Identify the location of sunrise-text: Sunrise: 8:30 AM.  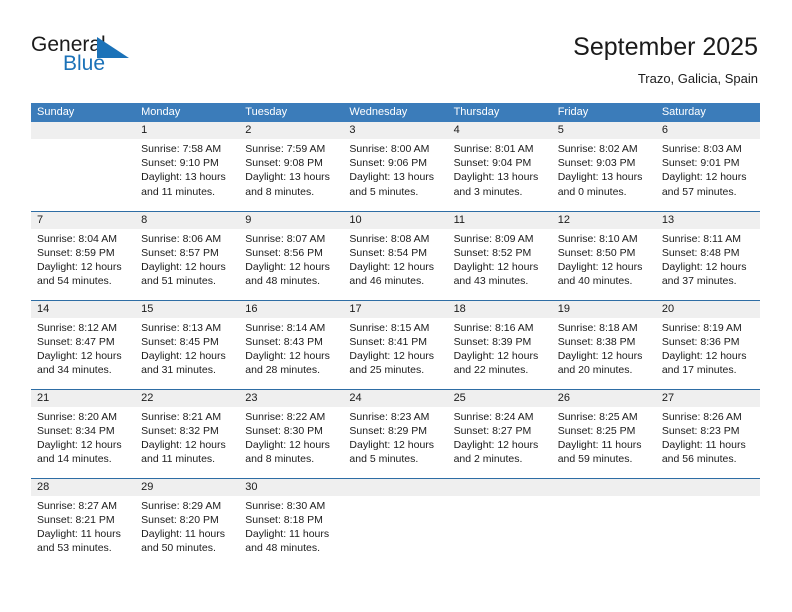
(285, 505).